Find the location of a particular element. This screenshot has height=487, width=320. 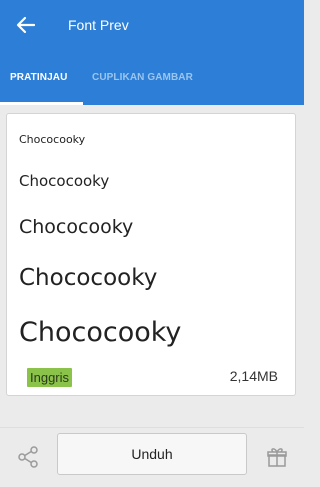

app-title: Font Prev is located at coordinates (98, 25).